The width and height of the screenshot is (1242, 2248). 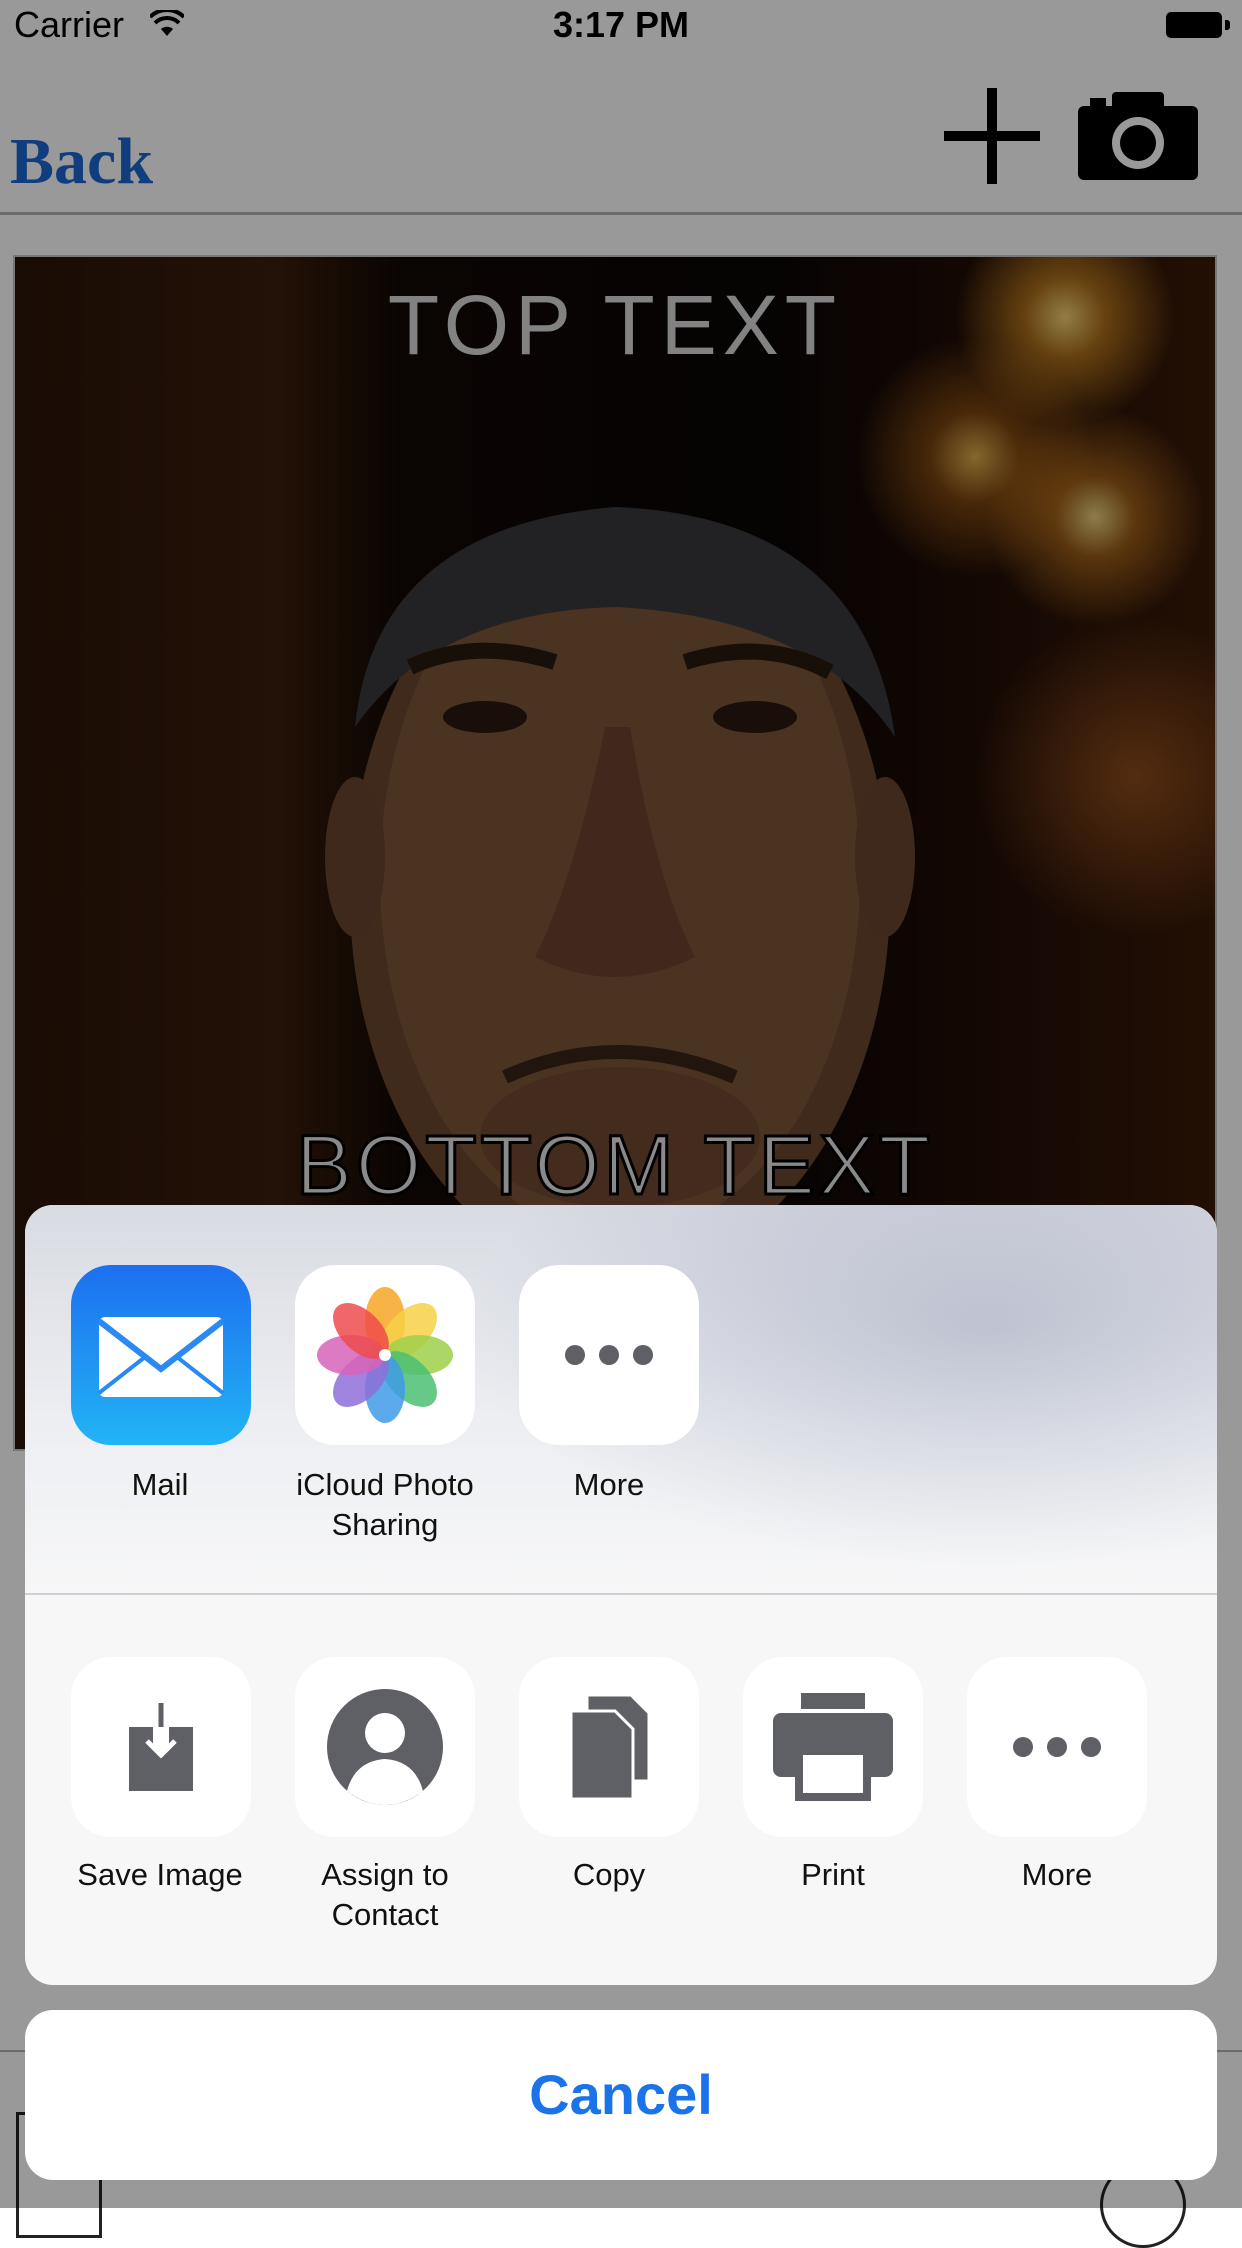 I want to click on copy-icon, so click(x=610, y=1747).